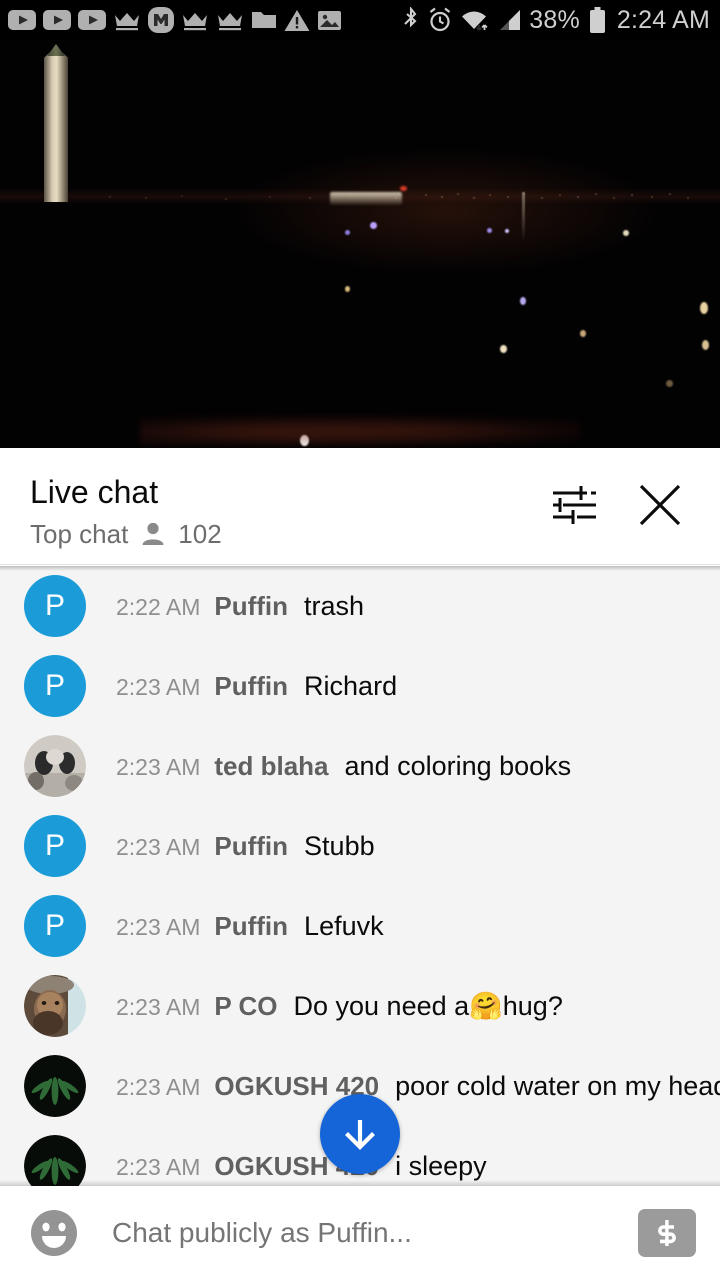 This screenshot has height=1280, width=720. What do you see at coordinates (486, 1006) in the screenshot?
I see `hugging-face-emoji: 🤗` at bounding box center [486, 1006].